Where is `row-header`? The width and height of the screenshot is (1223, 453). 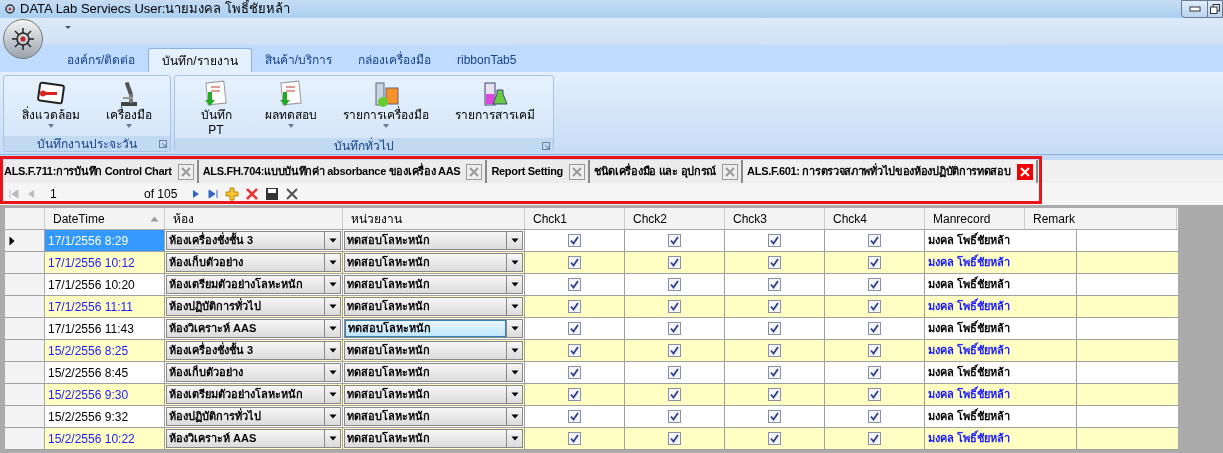
row-header is located at coordinates (25, 240).